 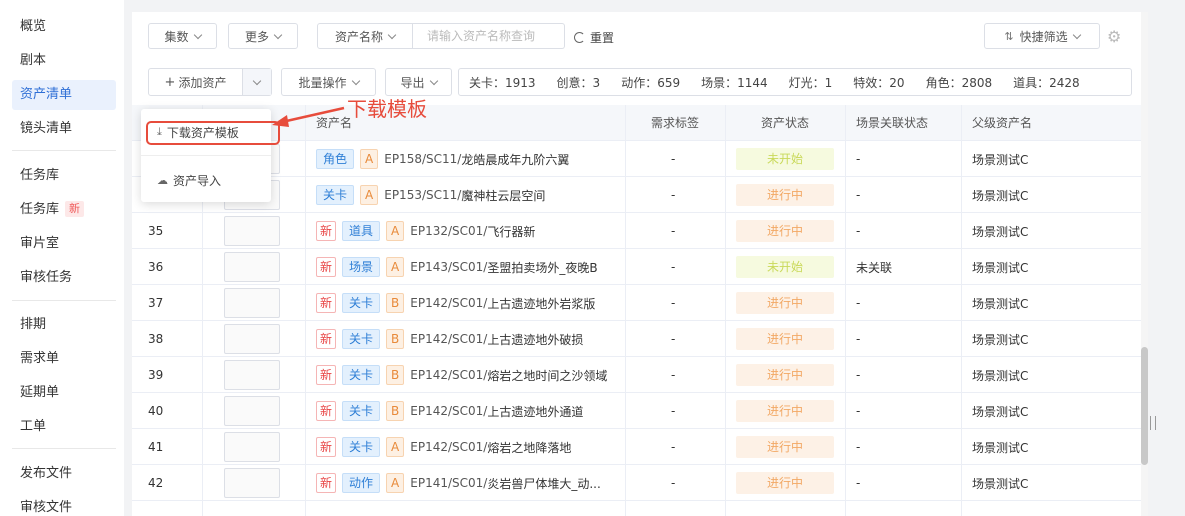 What do you see at coordinates (75, 209) in the screenshot?
I see `new-badge: 新` at bounding box center [75, 209].